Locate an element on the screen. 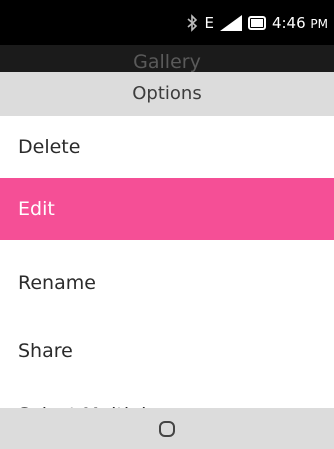  clock-ampm: PM is located at coordinates (319, 23).